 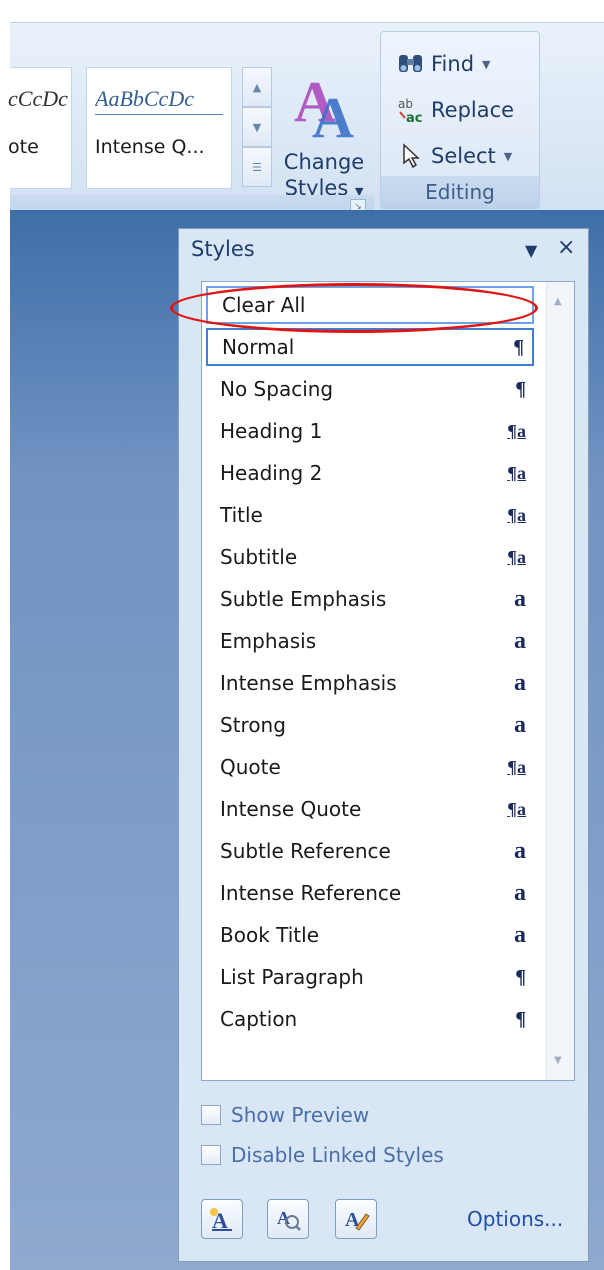 What do you see at coordinates (463, 156) in the screenshot?
I see `select-label: Select` at bounding box center [463, 156].